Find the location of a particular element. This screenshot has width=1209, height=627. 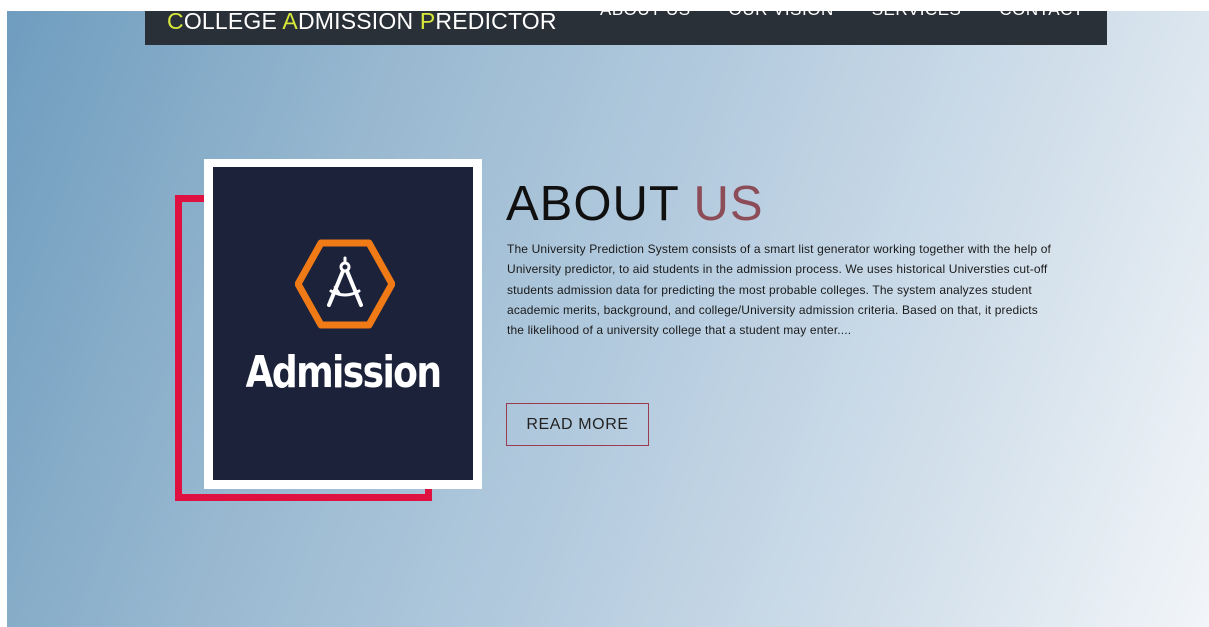

about-image-frame: Admission is located at coordinates (343, 324).